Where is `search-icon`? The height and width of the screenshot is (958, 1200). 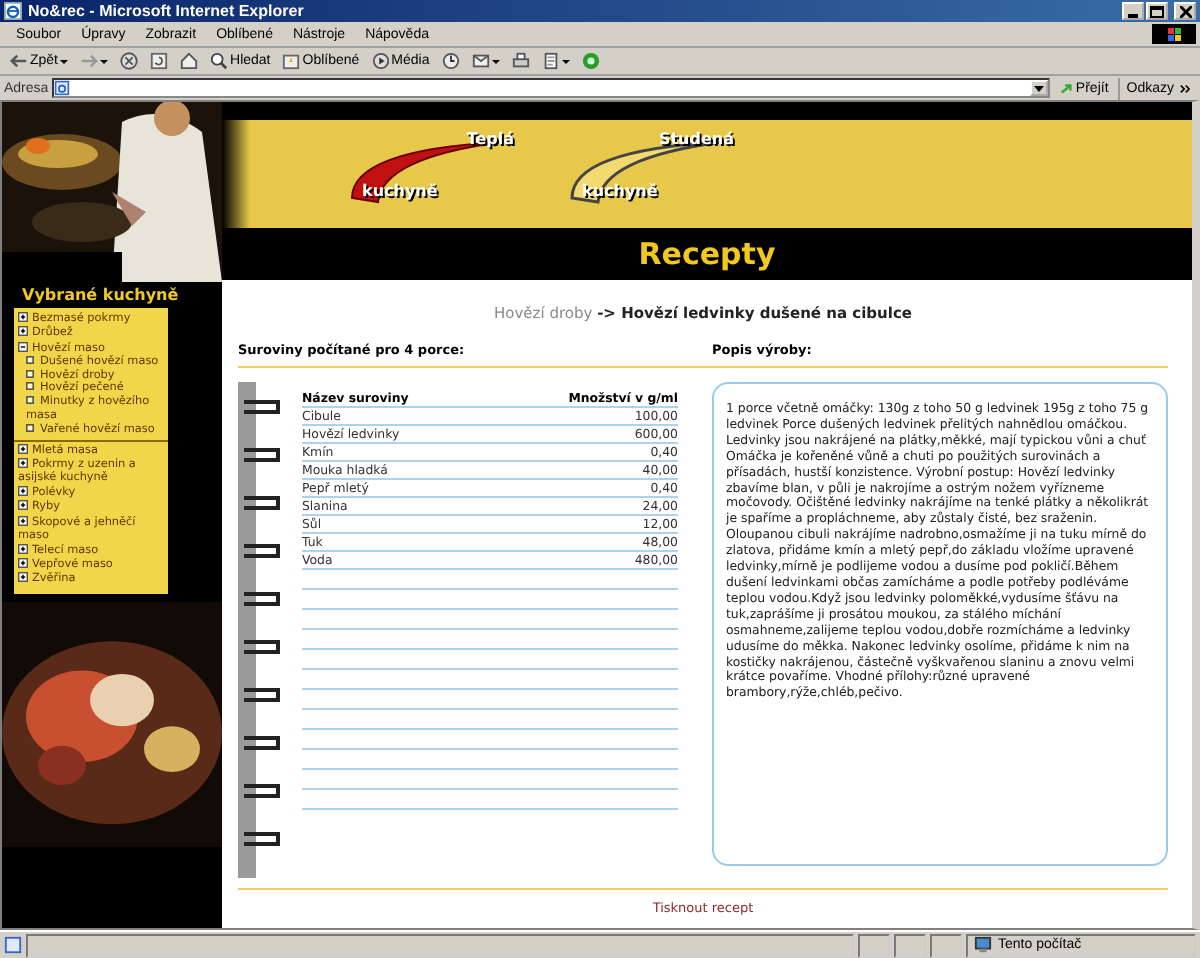 search-icon is located at coordinates (219, 61).